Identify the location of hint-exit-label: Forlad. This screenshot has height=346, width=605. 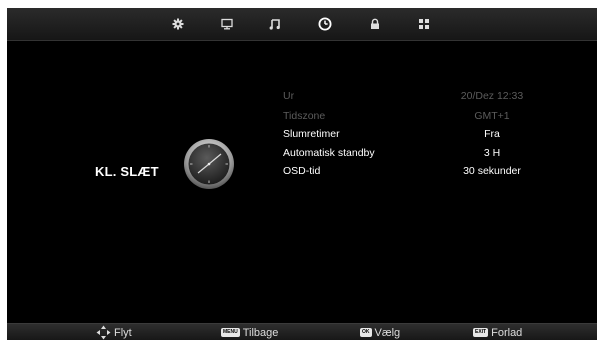
(507, 332).